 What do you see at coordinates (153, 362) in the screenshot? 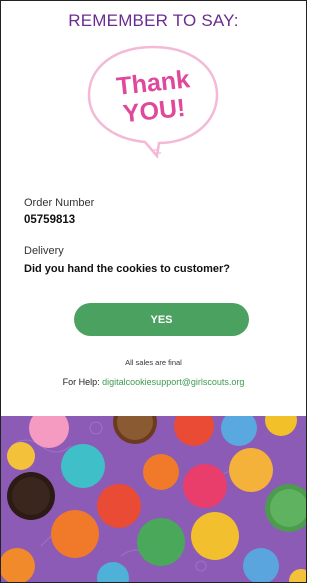
I see `sales-final-note: All sales are final` at bounding box center [153, 362].